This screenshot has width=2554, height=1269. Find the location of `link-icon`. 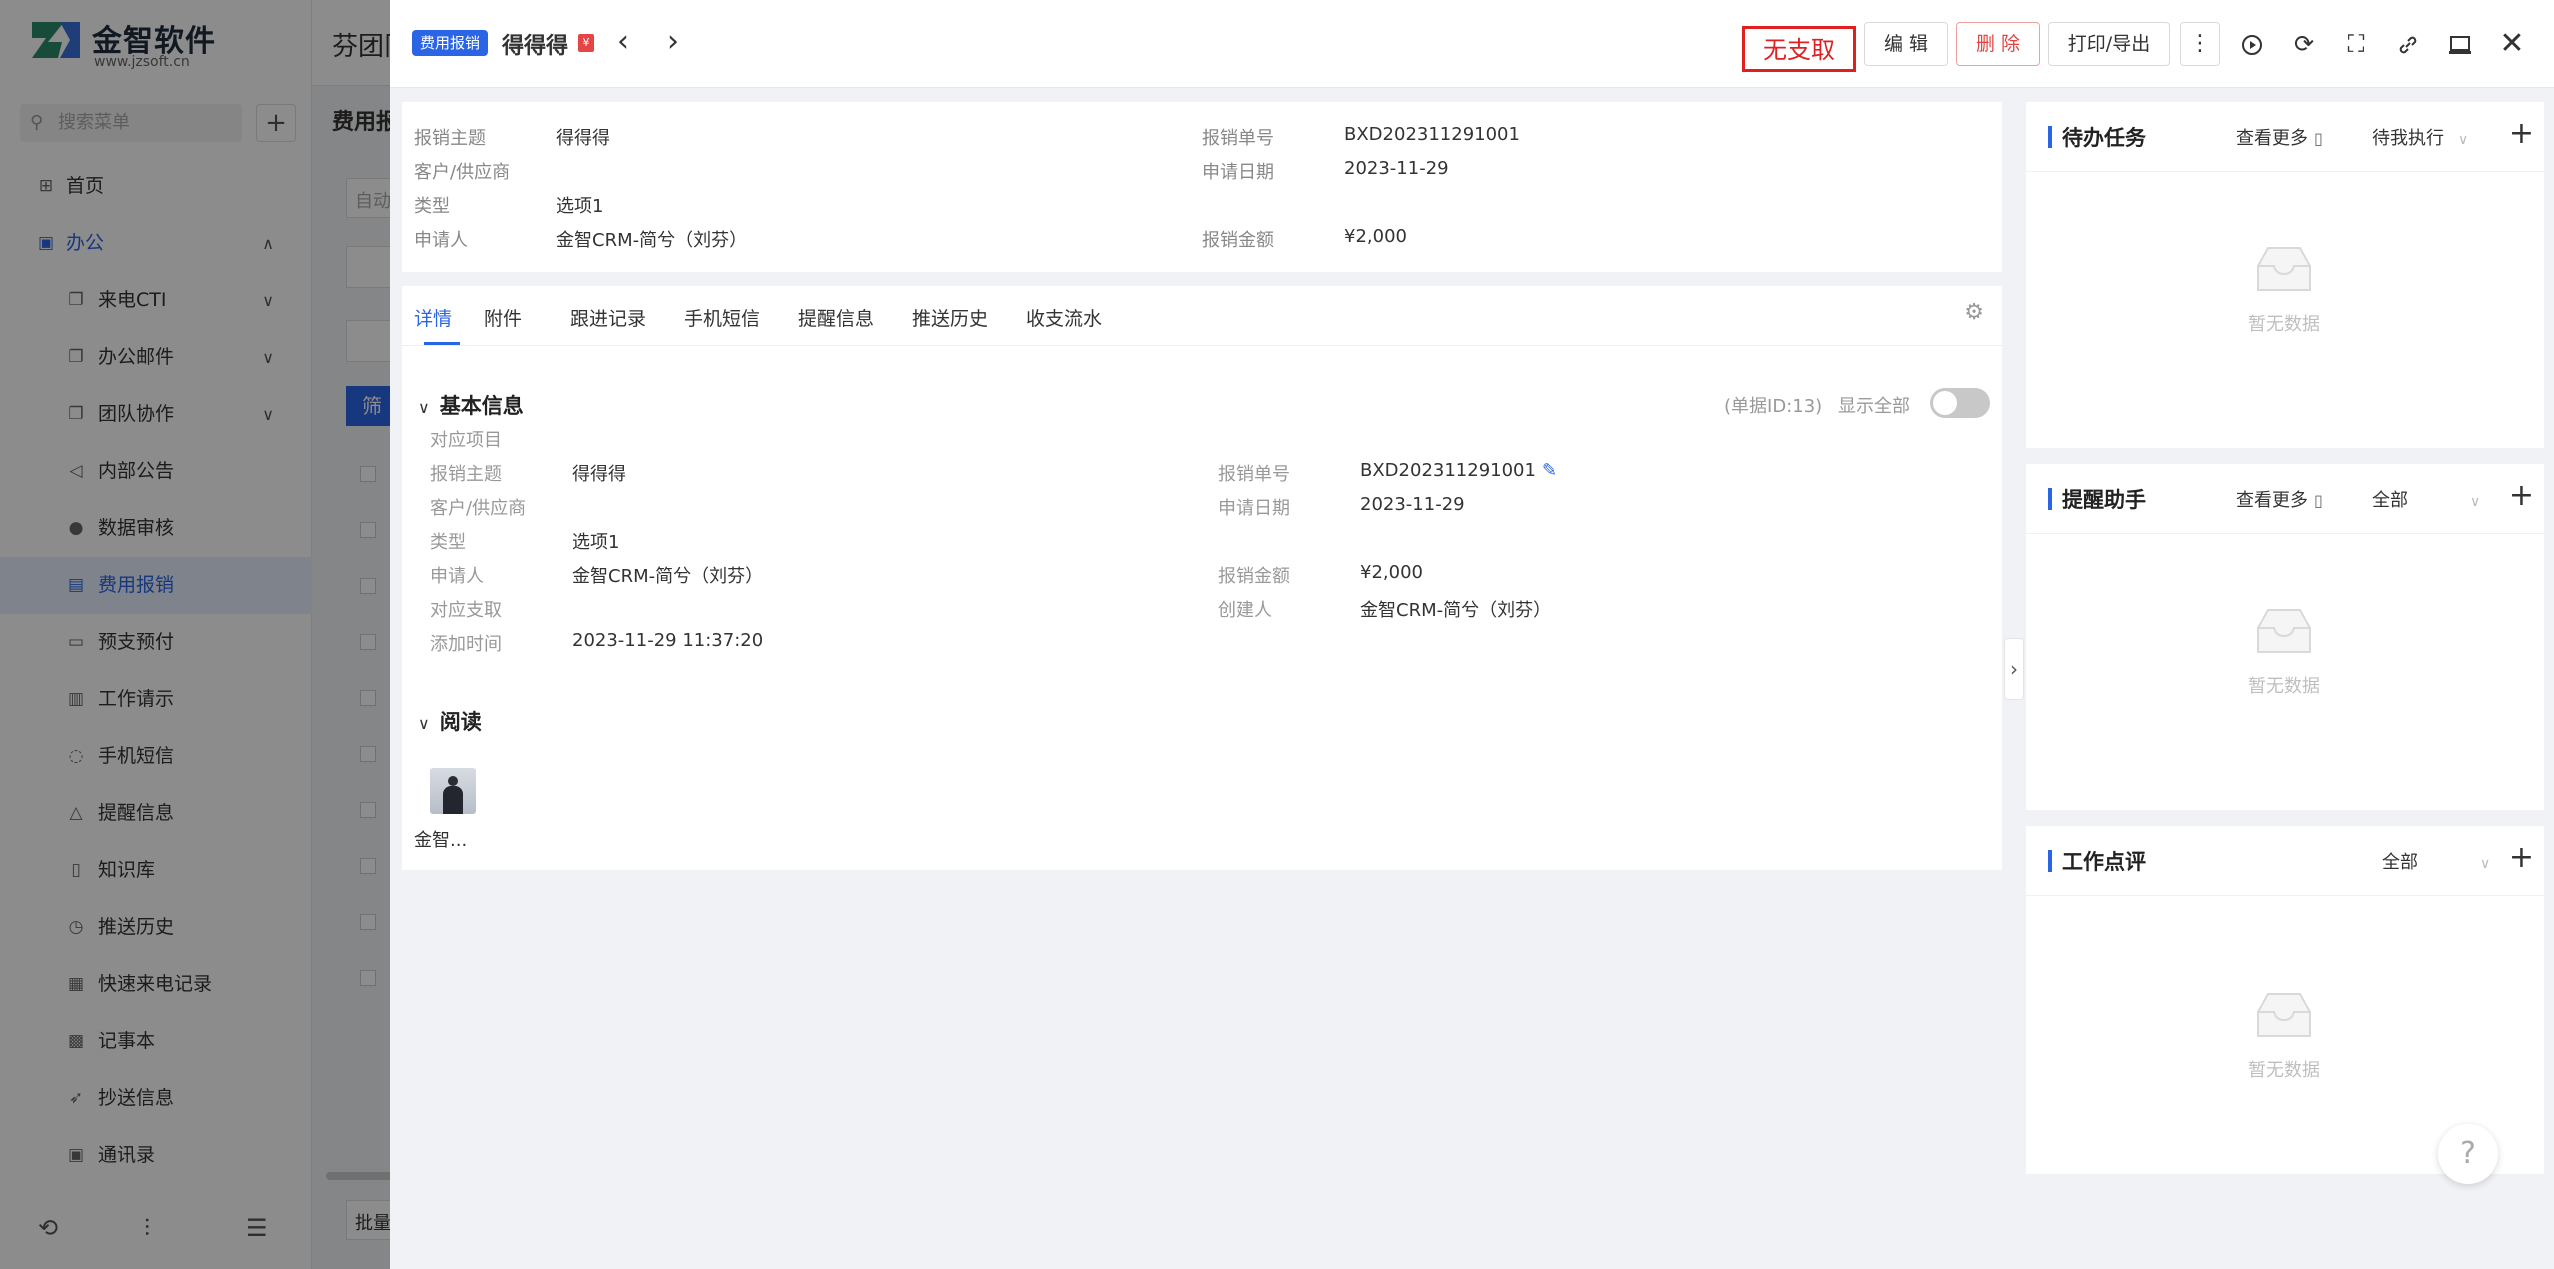

link-icon is located at coordinates (2408, 44).